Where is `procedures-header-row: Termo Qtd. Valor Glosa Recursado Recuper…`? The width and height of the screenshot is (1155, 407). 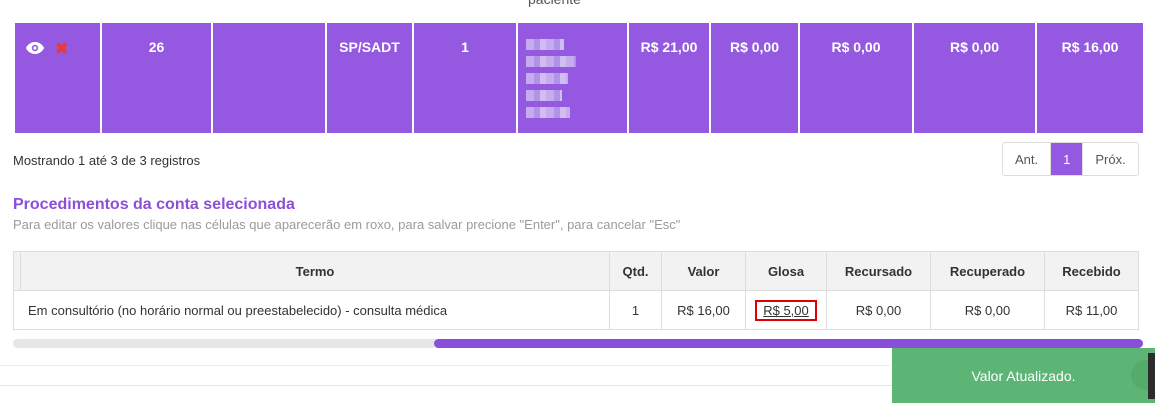 procedures-header-row: Termo Qtd. Valor Glosa Recursado Recuper… is located at coordinates (576, 271).